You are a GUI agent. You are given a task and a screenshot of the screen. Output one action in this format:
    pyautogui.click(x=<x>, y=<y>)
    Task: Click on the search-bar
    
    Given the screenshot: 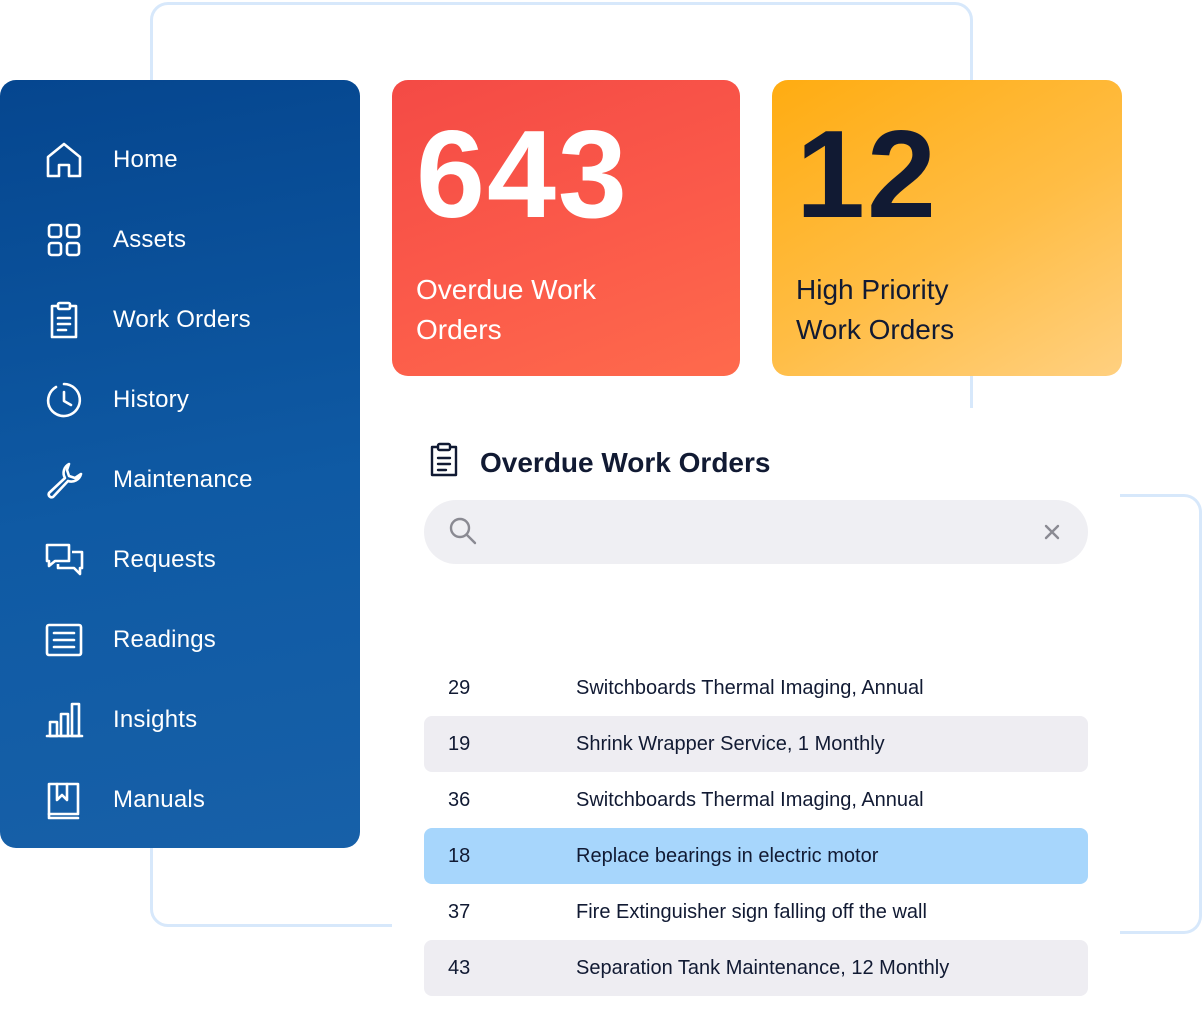 What is the action you would take?
    pyautogui.click(x=756, y=532)
    